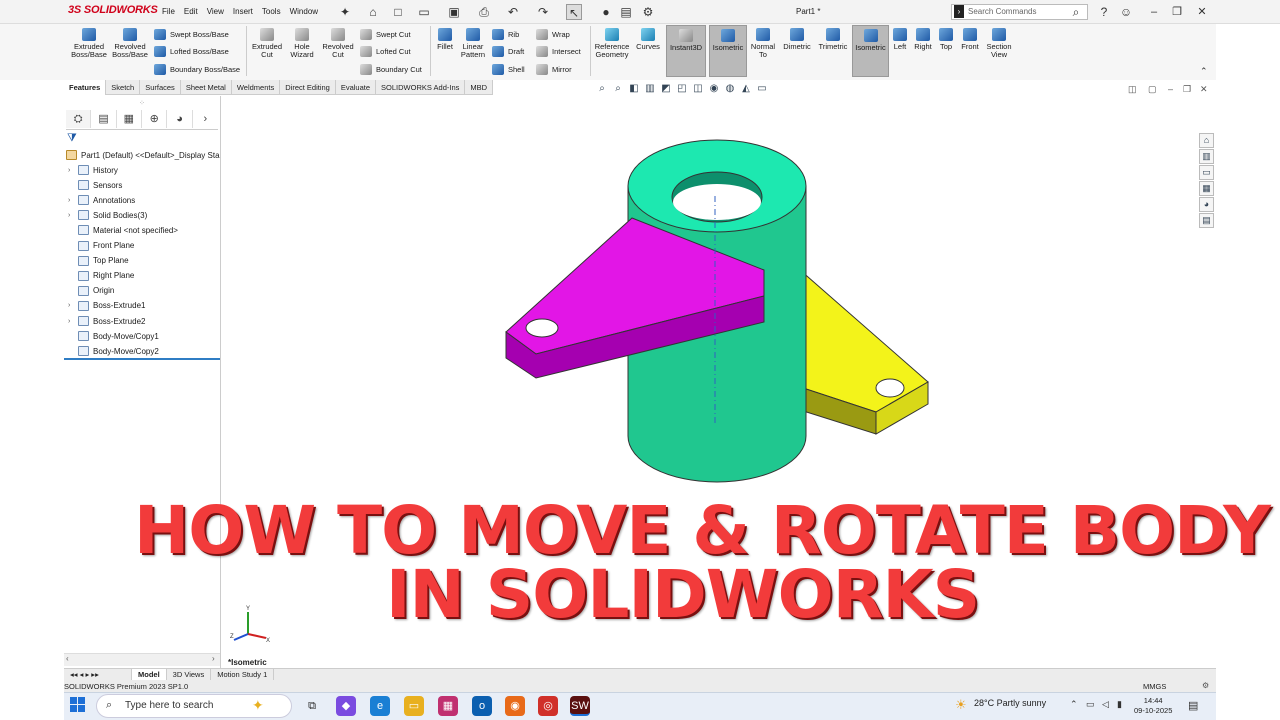 The width and height of the screenshot is (1280, 720). Describe the element at coordinates (923, 39) in the screenshot. I see `right-view-button: Right` at that location.